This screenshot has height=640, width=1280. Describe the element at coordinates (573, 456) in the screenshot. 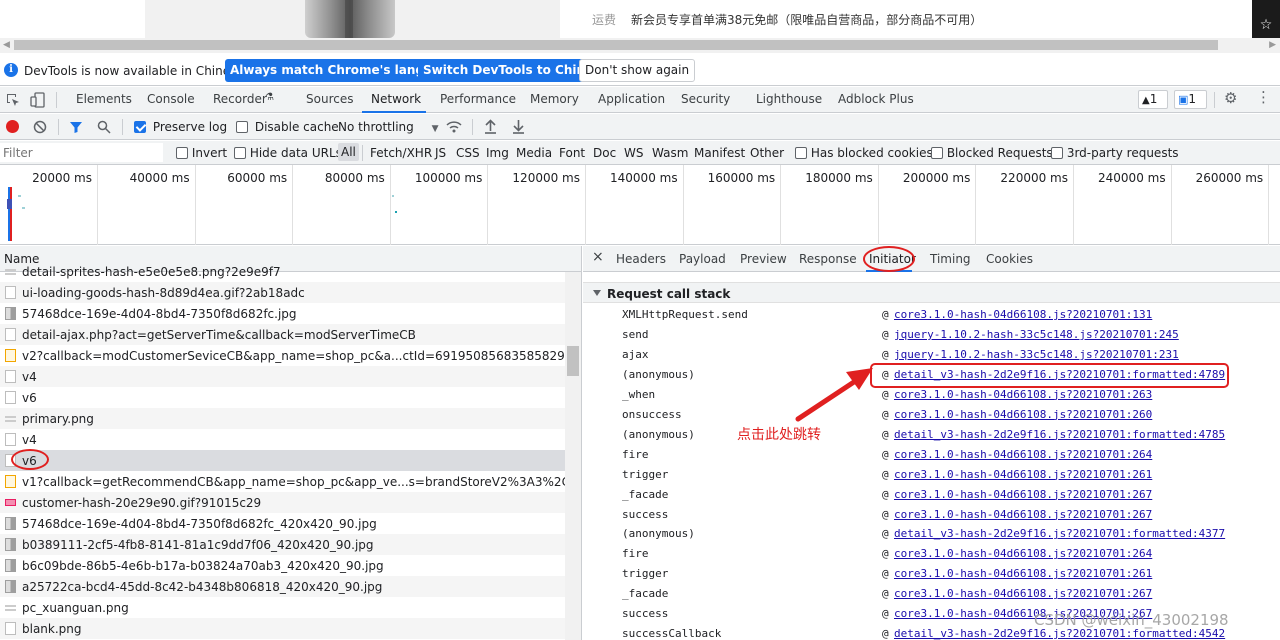

I see `requests-scrollbar` at that location.